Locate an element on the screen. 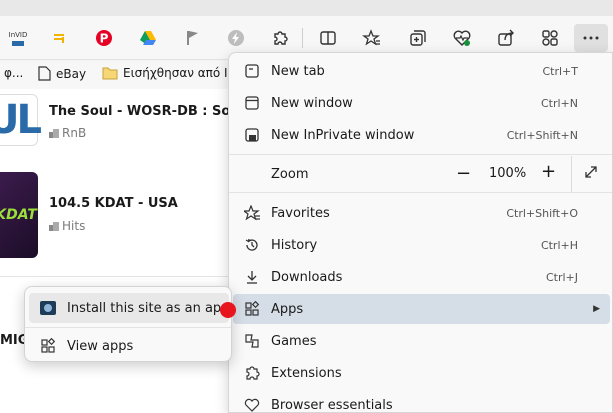  heart-pulse-icon is located at coordinates (462, 38).